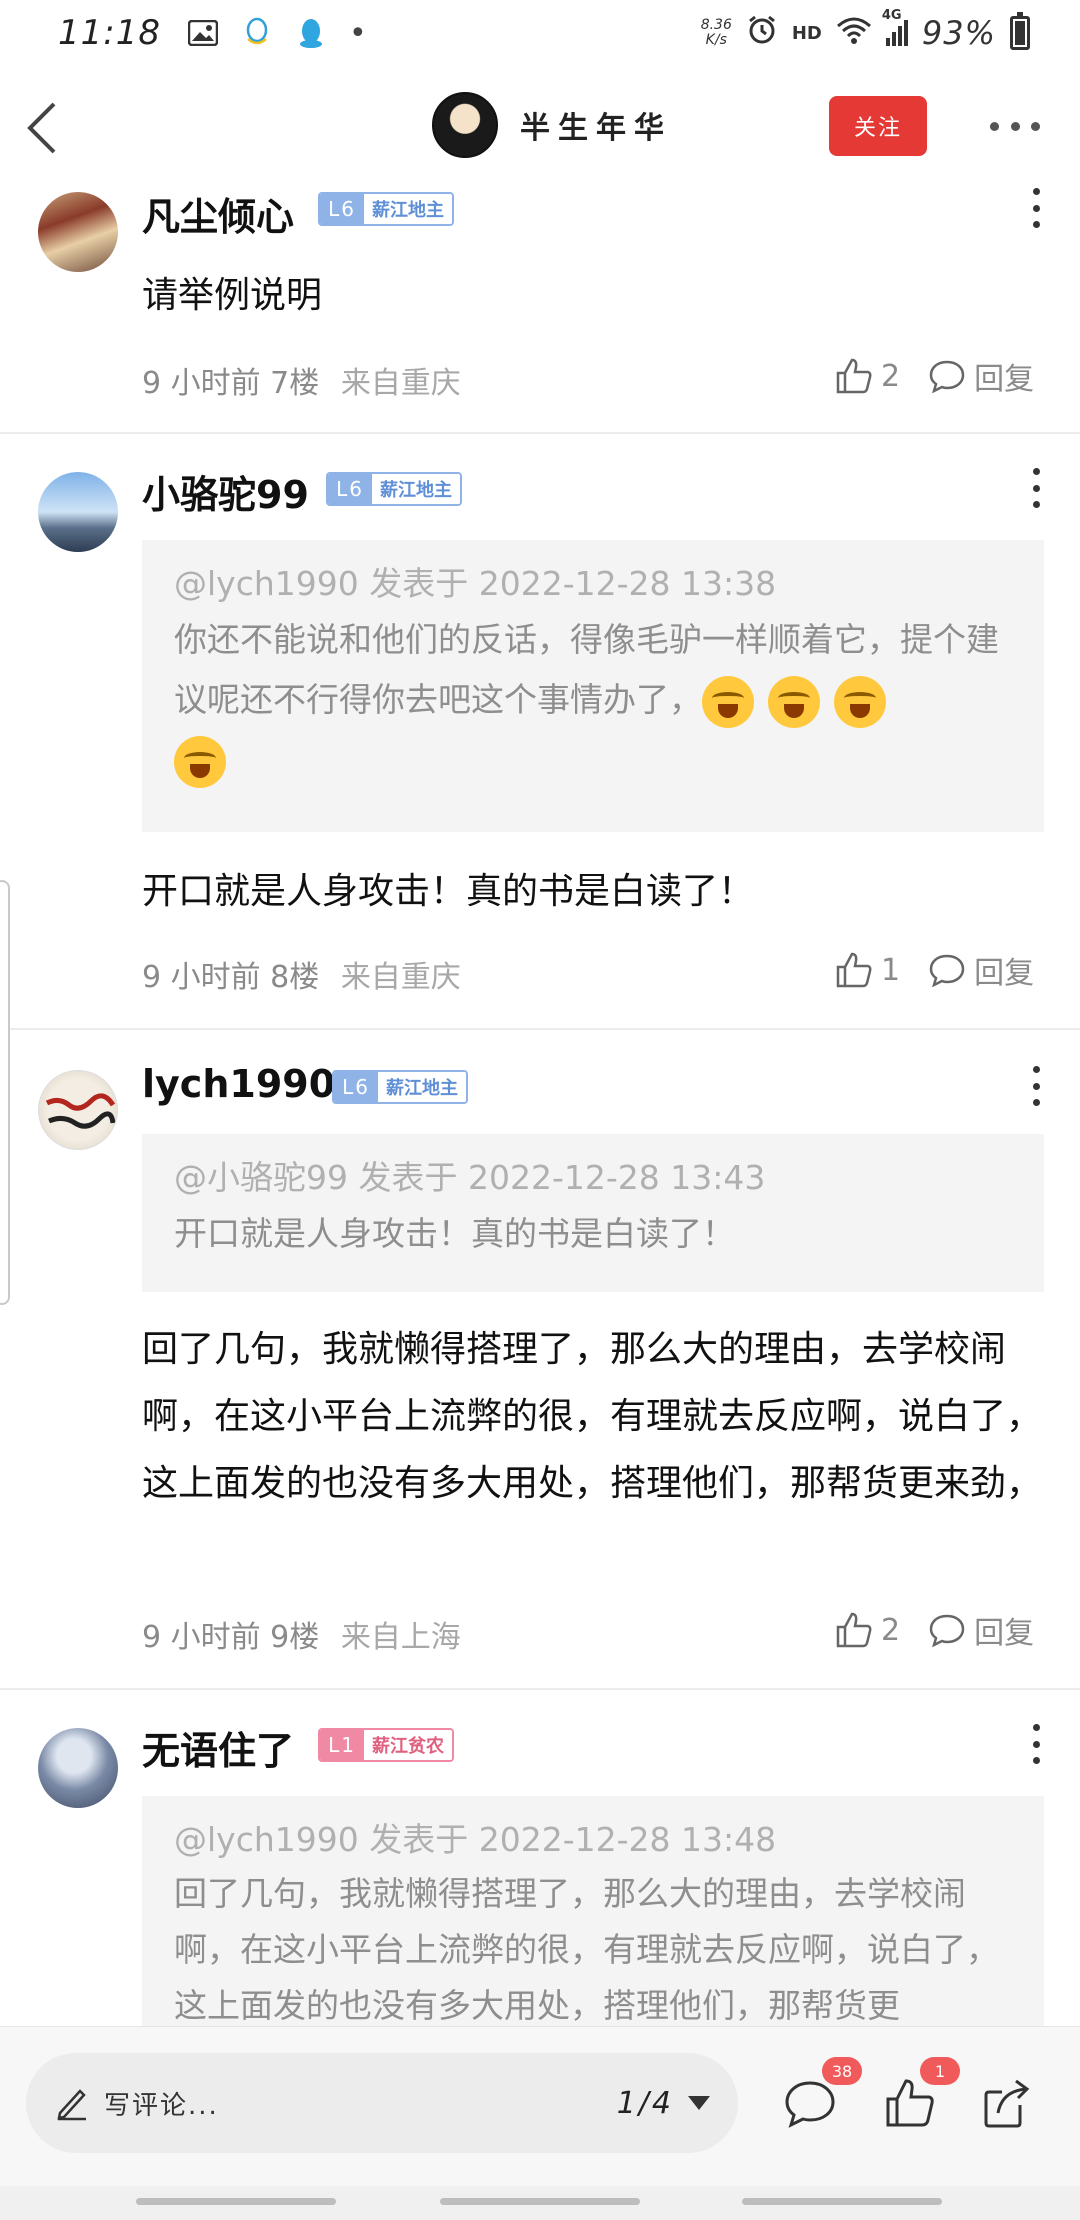 This screenshot has height=2220, width=1080. I want to click on top-header: 半生年华 关注, so click(540, 126).